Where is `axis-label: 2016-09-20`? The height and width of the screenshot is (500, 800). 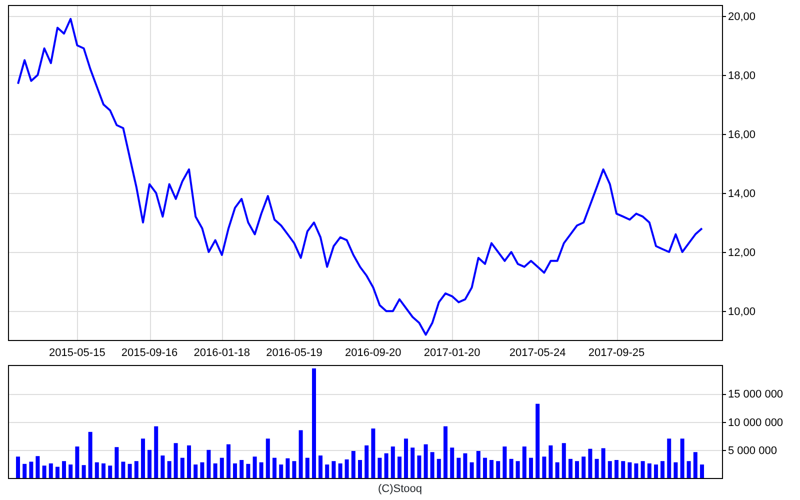 axis-label: 2016-09-20 is located at coordinates (373, 353).